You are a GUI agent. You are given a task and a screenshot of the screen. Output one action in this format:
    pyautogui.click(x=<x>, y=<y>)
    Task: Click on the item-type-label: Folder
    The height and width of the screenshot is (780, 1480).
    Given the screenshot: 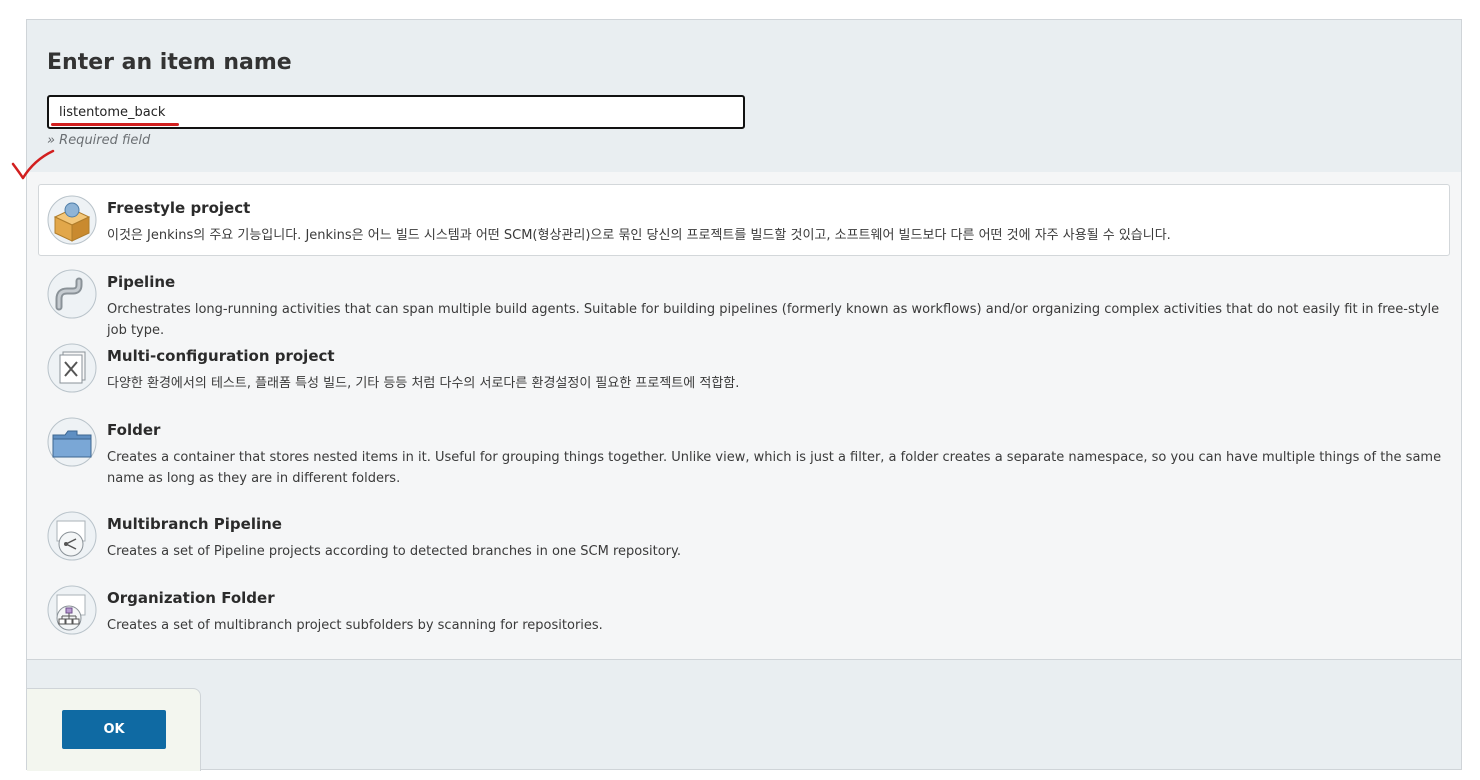 What is the action you would take?
    pyautogui.click(x=134, y=430)
    